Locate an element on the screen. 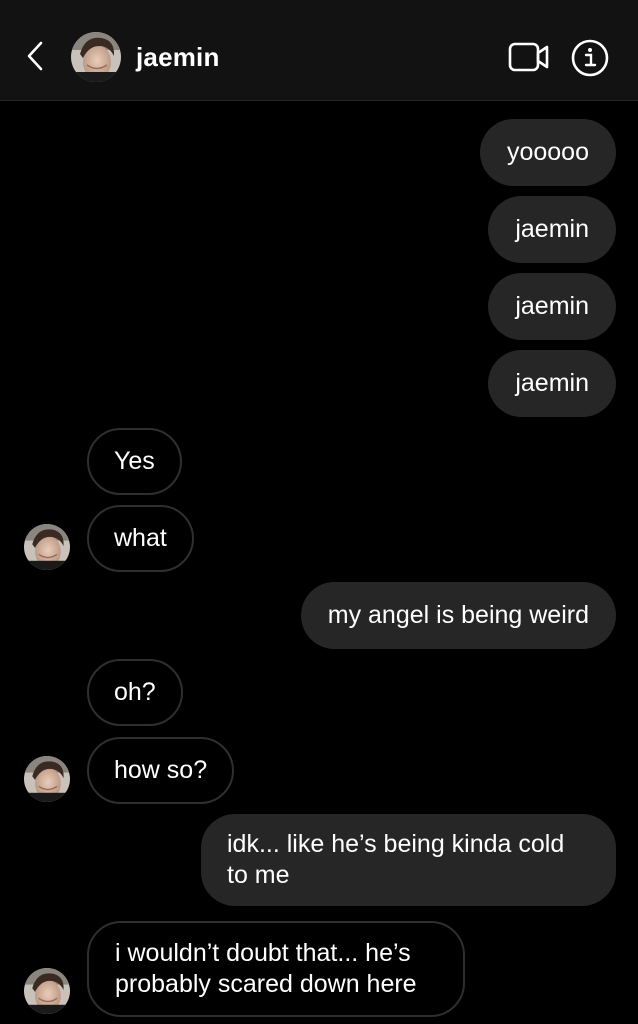 Image resolution: width=638 pixels, height=1024 pixels. chevron-left-icon is located at coordinates (35, 56).